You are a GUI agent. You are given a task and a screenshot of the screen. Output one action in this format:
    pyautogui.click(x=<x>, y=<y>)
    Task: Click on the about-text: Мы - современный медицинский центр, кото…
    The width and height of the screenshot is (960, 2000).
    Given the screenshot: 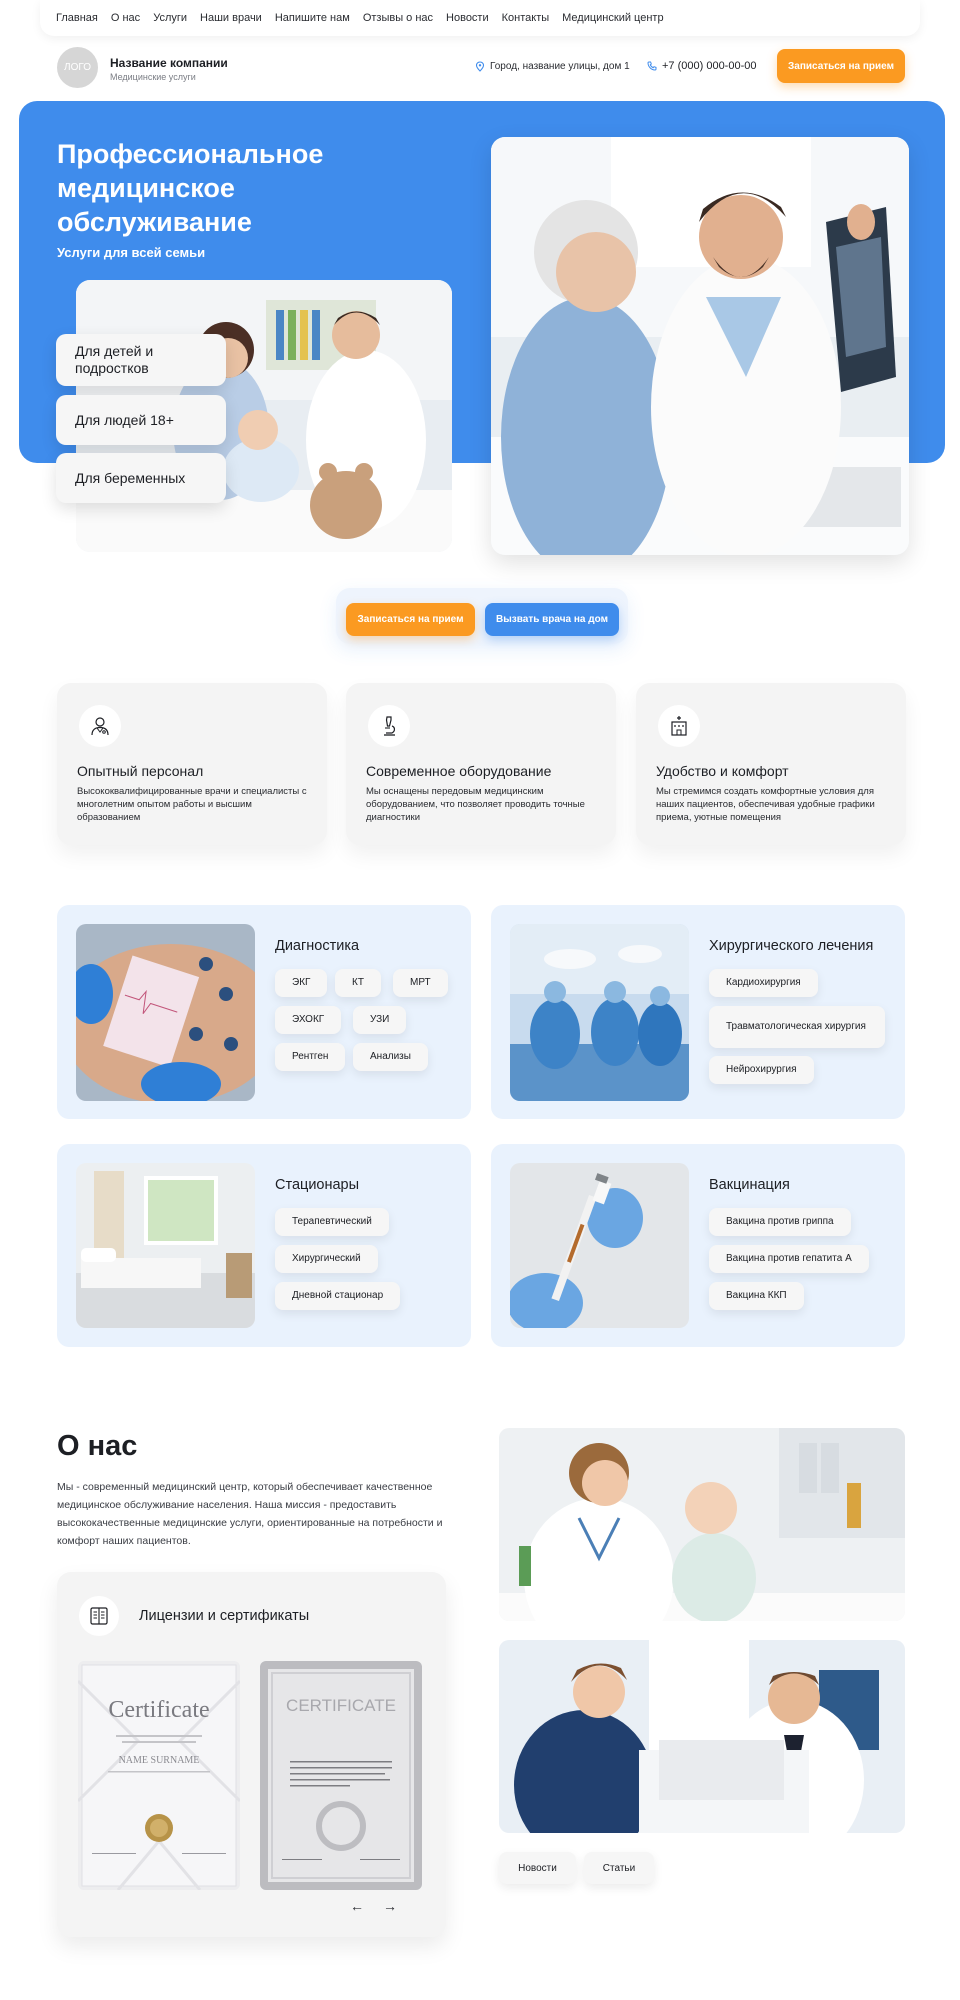 What is the action you would take?
    pyautogui.click(x=250, y=1514)
    